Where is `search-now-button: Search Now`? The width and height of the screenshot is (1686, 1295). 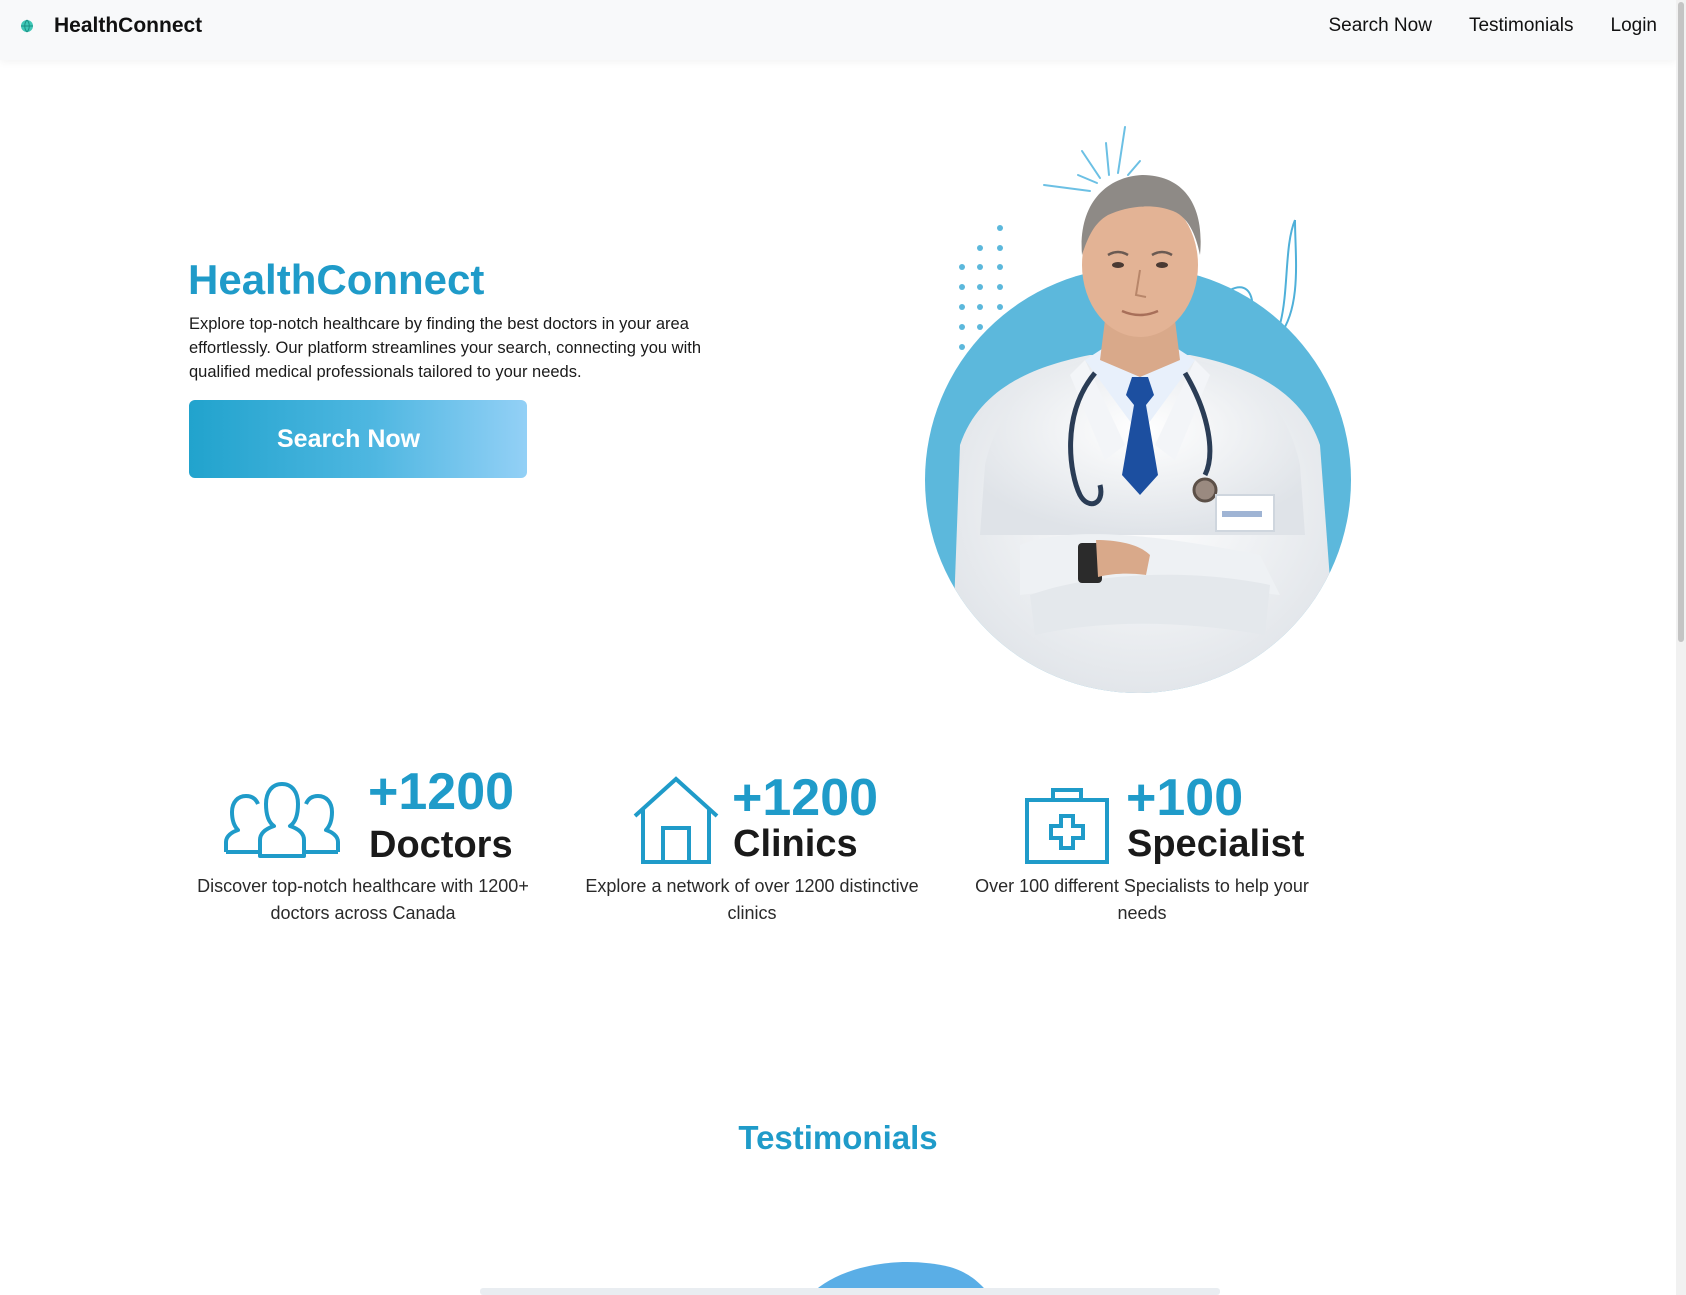
search-now-button: Search Now is located at coordinates (358, 439).